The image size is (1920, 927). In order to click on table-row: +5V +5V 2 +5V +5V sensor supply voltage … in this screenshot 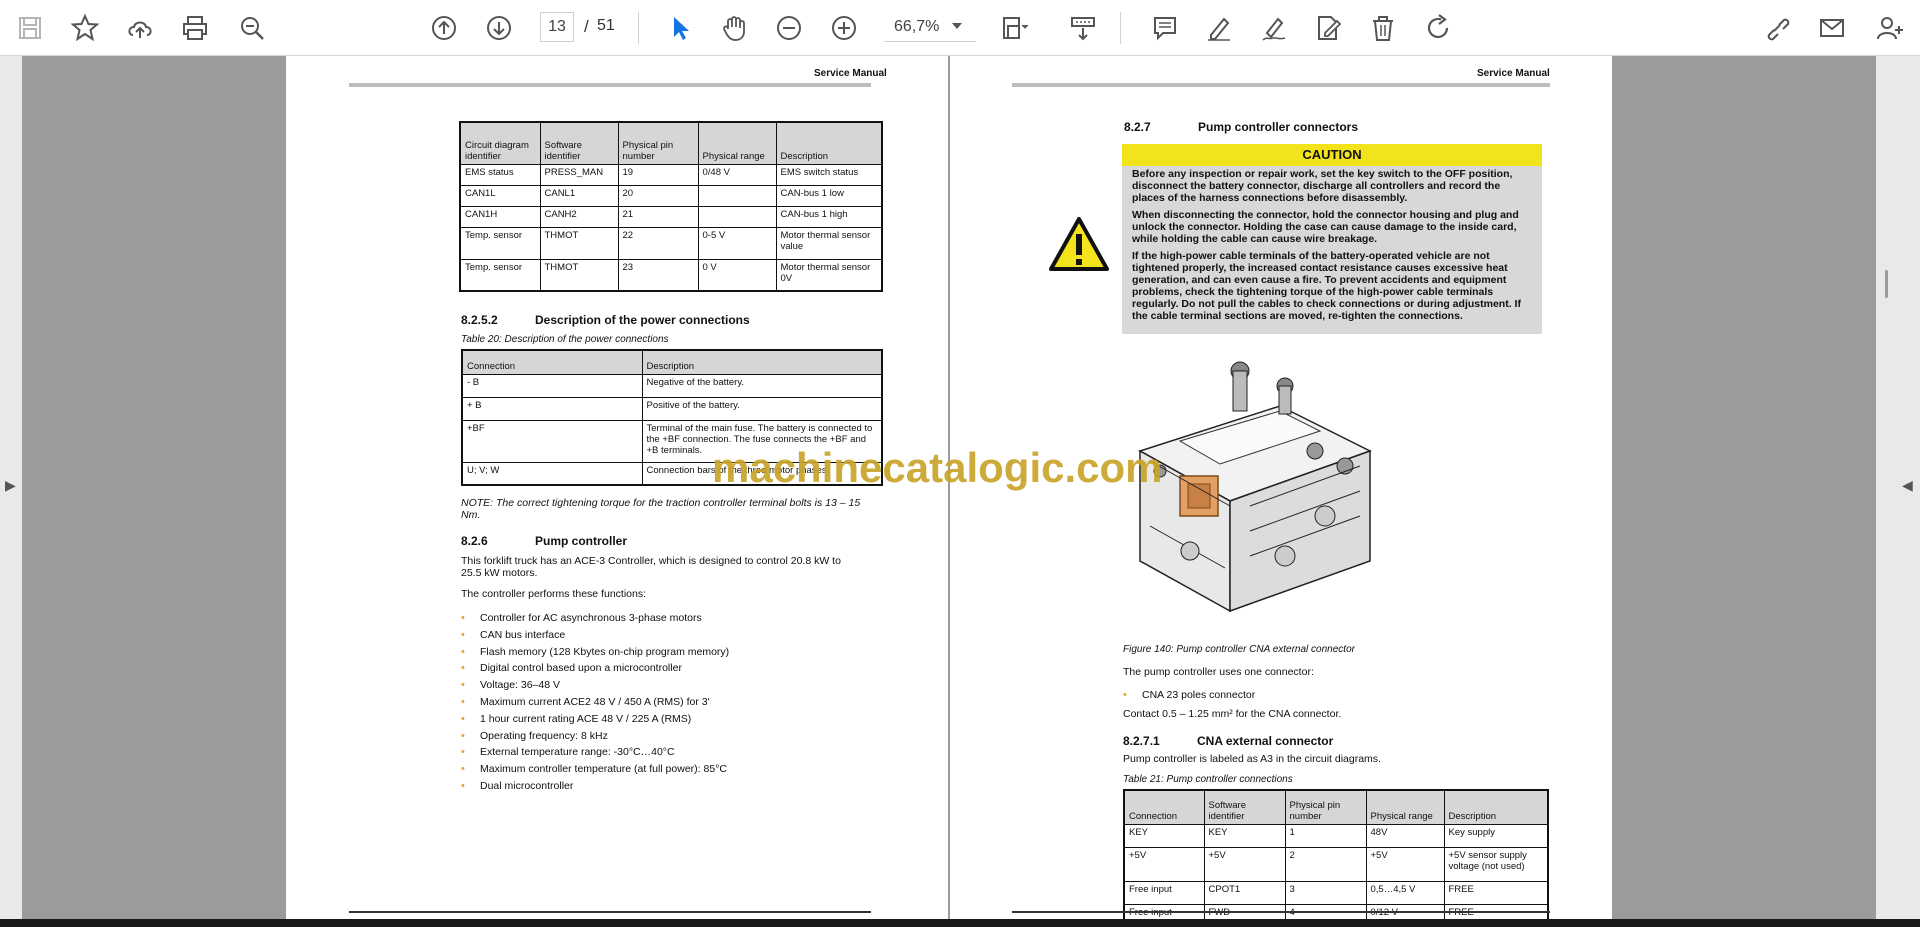, I will do `click(1336, 864)`.